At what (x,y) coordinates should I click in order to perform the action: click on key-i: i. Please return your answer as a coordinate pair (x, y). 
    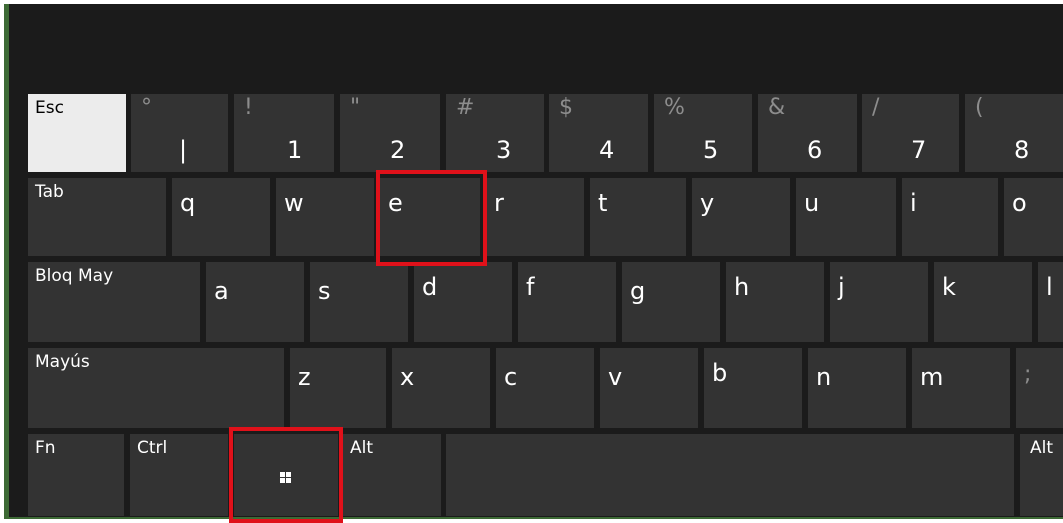
    Looking at the image, I should click on (950, 217).